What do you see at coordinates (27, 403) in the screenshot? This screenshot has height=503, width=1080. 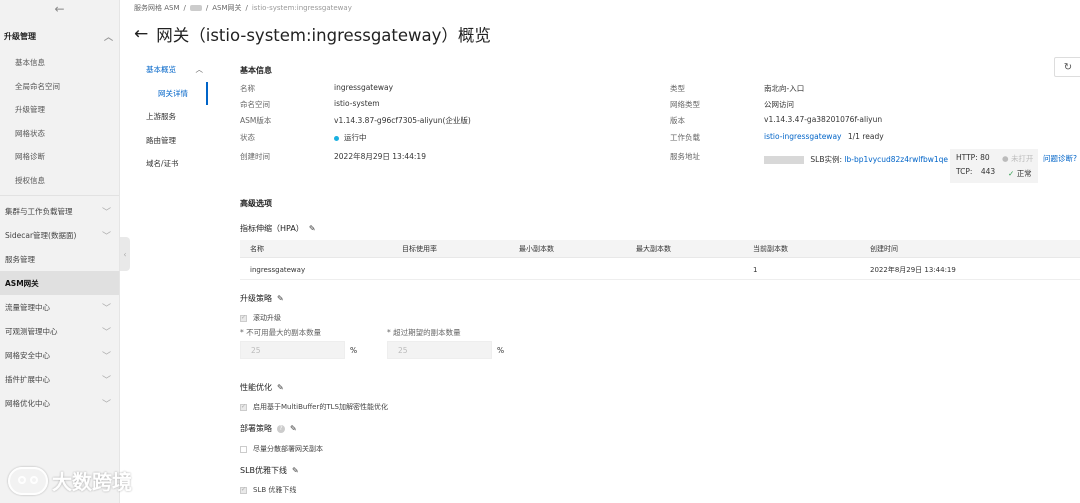 I see `sidebar-item-label: 网格优化中心` at bounding box center [27, 403].